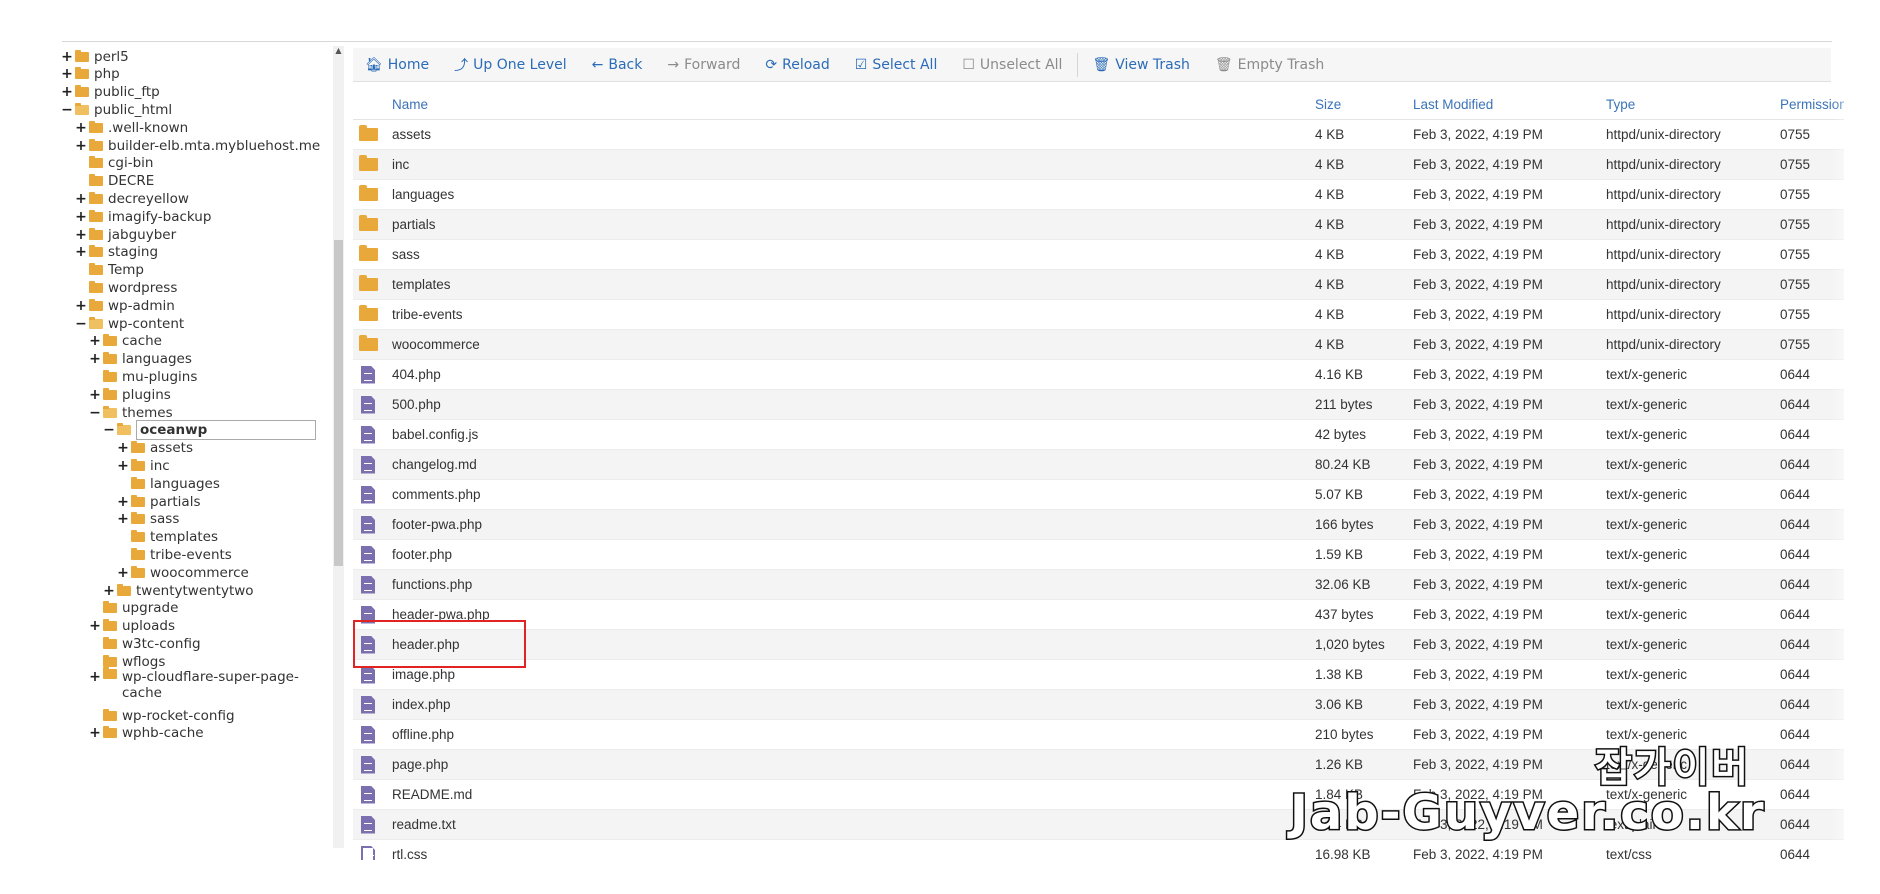  I want to click on file-name: page.php, so click(420, 764).